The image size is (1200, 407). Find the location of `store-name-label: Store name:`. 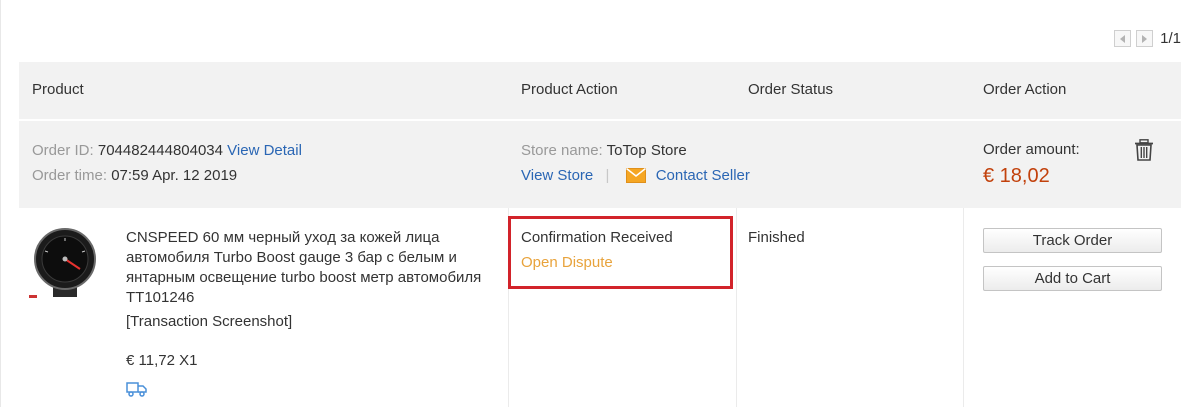

store-name-label: Store name: is located at coordinates (562, 150).